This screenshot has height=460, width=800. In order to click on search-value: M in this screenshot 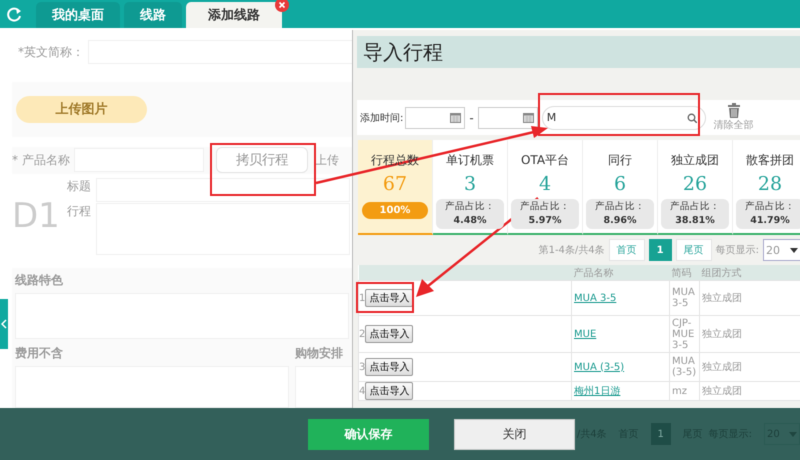, I will do `click(551, 117)`.